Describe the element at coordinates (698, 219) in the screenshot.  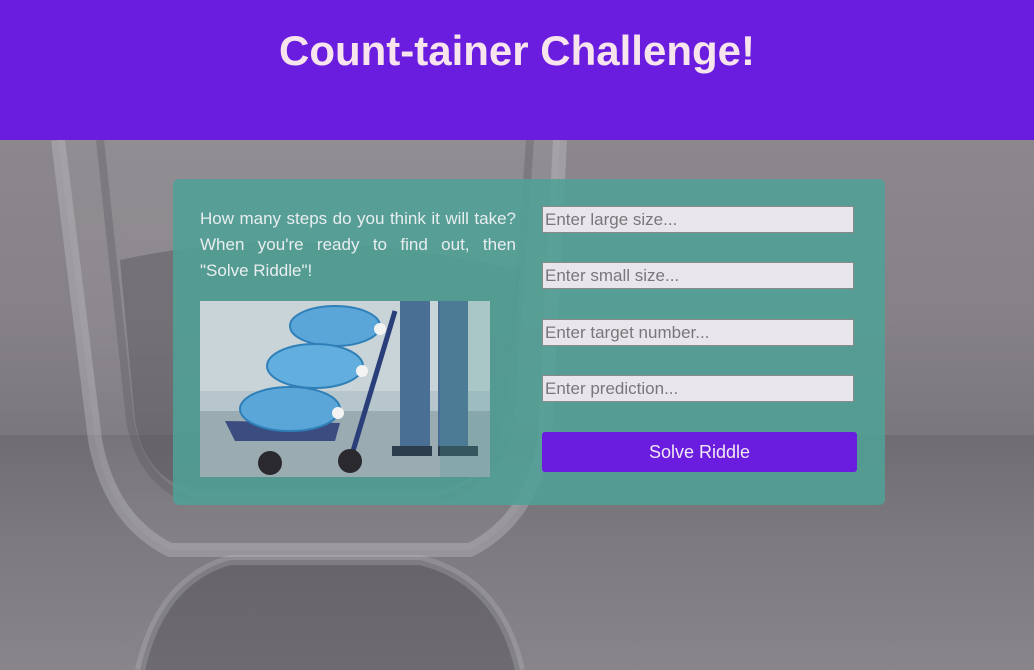
I see `large-size-input` at that location.